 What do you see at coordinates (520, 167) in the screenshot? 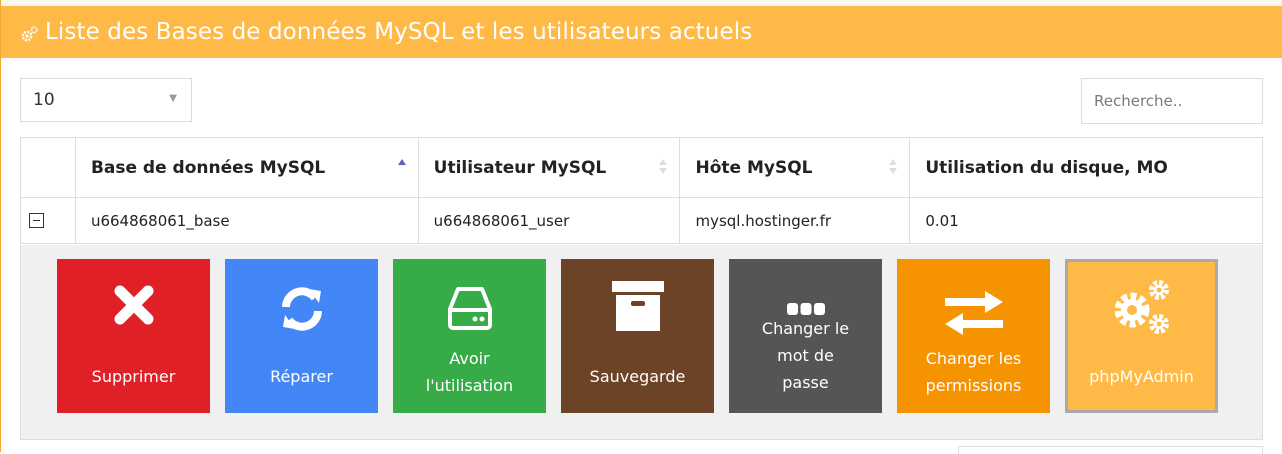
I see `column-header-label: Utilisateur MySQL` at bounding box center [520, 167].